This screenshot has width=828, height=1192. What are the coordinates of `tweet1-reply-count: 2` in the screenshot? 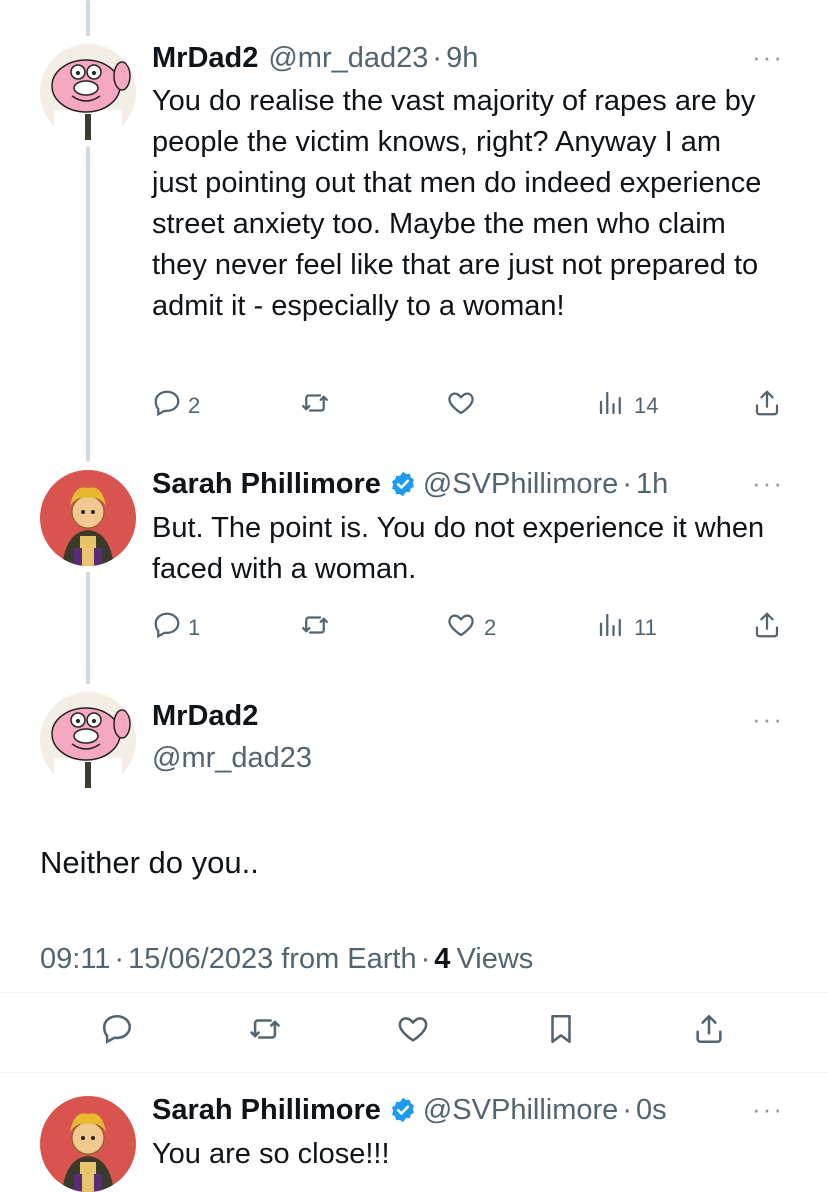 It's located at (194, 405).